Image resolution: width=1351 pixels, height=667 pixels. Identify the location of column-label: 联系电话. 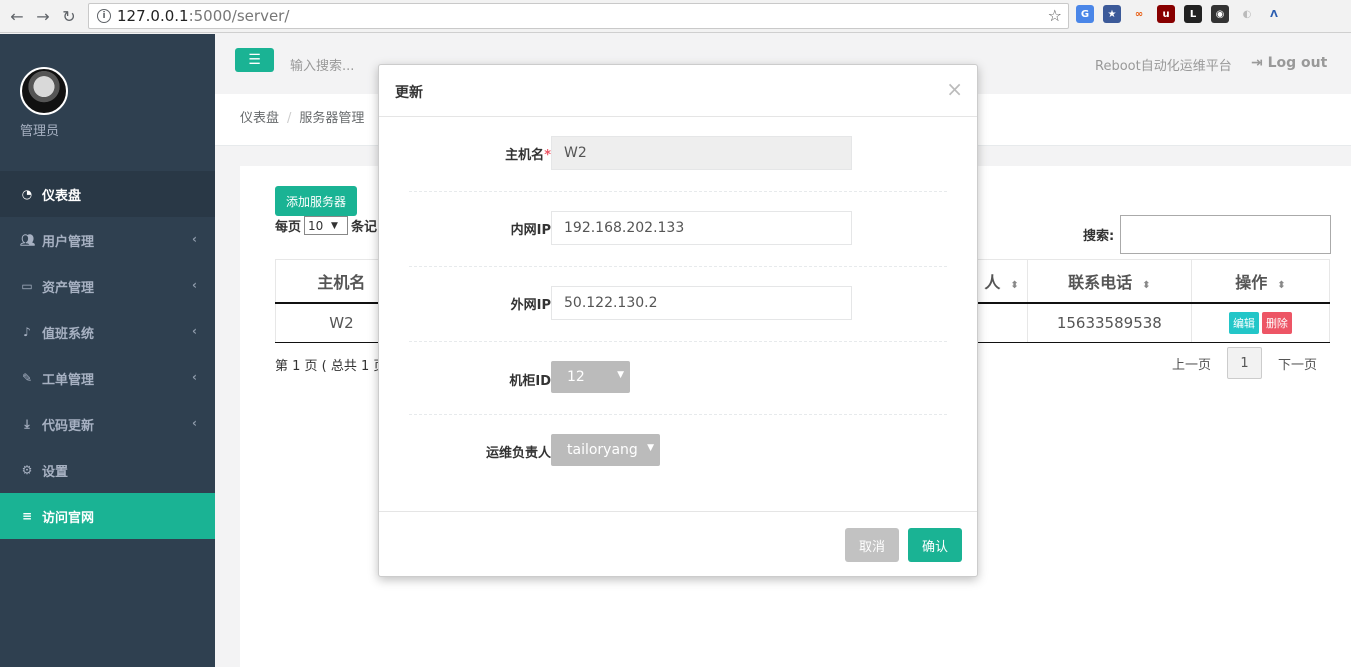
(1100, 282).